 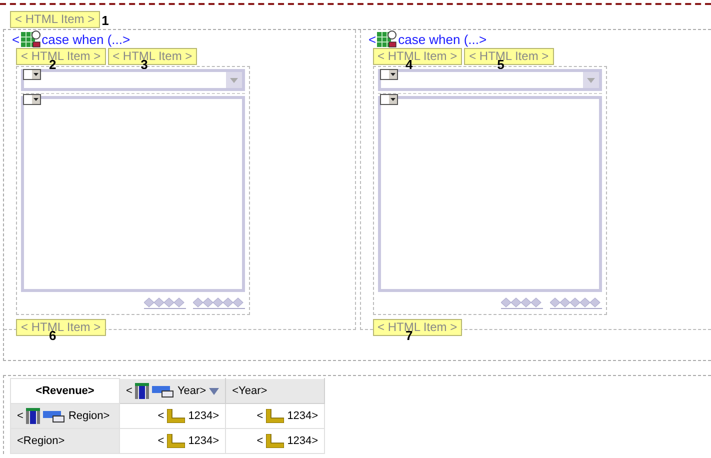 What do you see at coordinates (41, 441) in the screenshot?
I see `member-label: <Region>` at bounding box center [41, 441].